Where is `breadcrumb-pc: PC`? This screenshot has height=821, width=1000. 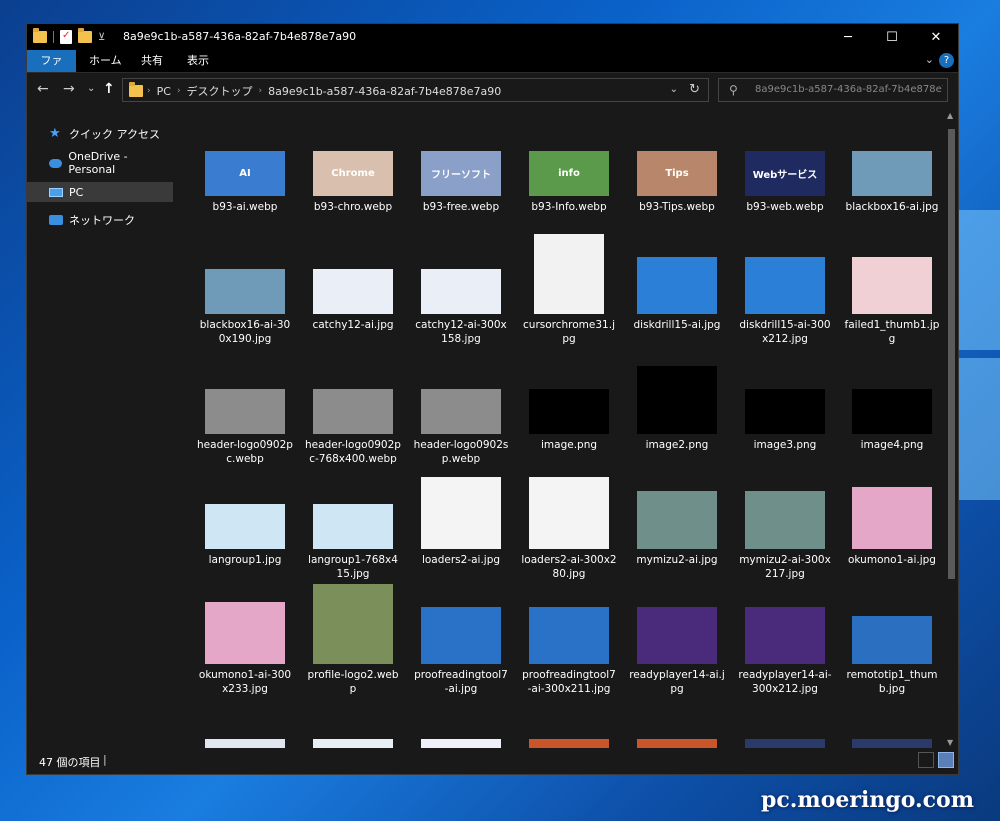
breadcrumb-pc: PC is located at coordinates (164, 91).